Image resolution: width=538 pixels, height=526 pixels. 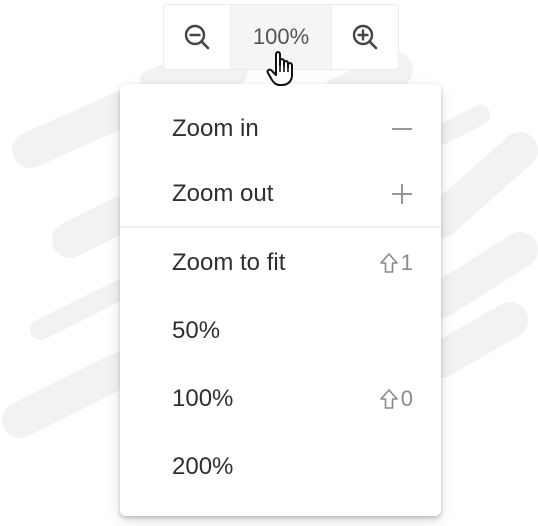 I want to click on zoom-out-magnifier-icon, so click(x=197, y=37).